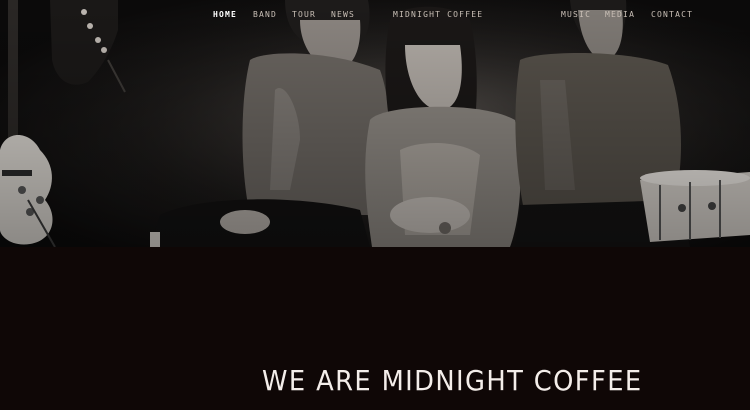 The width and height of the screenshot is (750, 410). What do you see at coordinates (225, 14) in the screenshot?
I see `nav-home-link: HOME` at bounding box center [225, 14].